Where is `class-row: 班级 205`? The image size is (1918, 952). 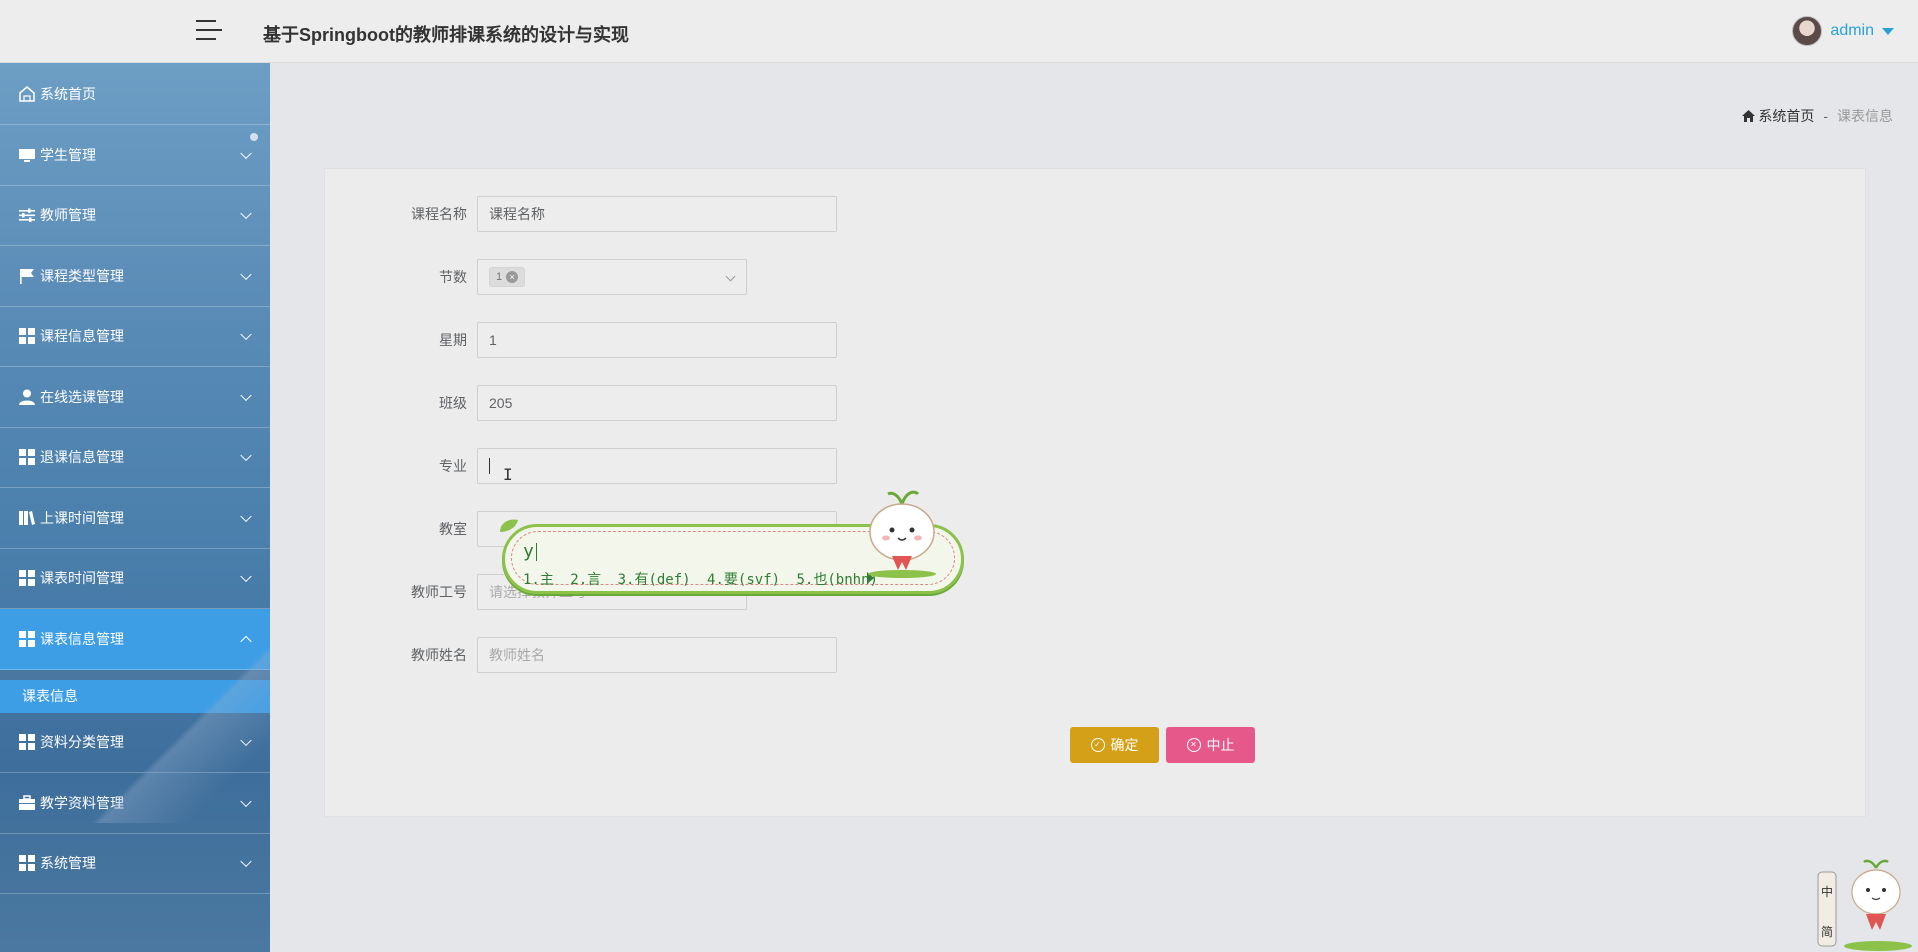 class-row: 班级 205 is located at coordinates (581, 403).